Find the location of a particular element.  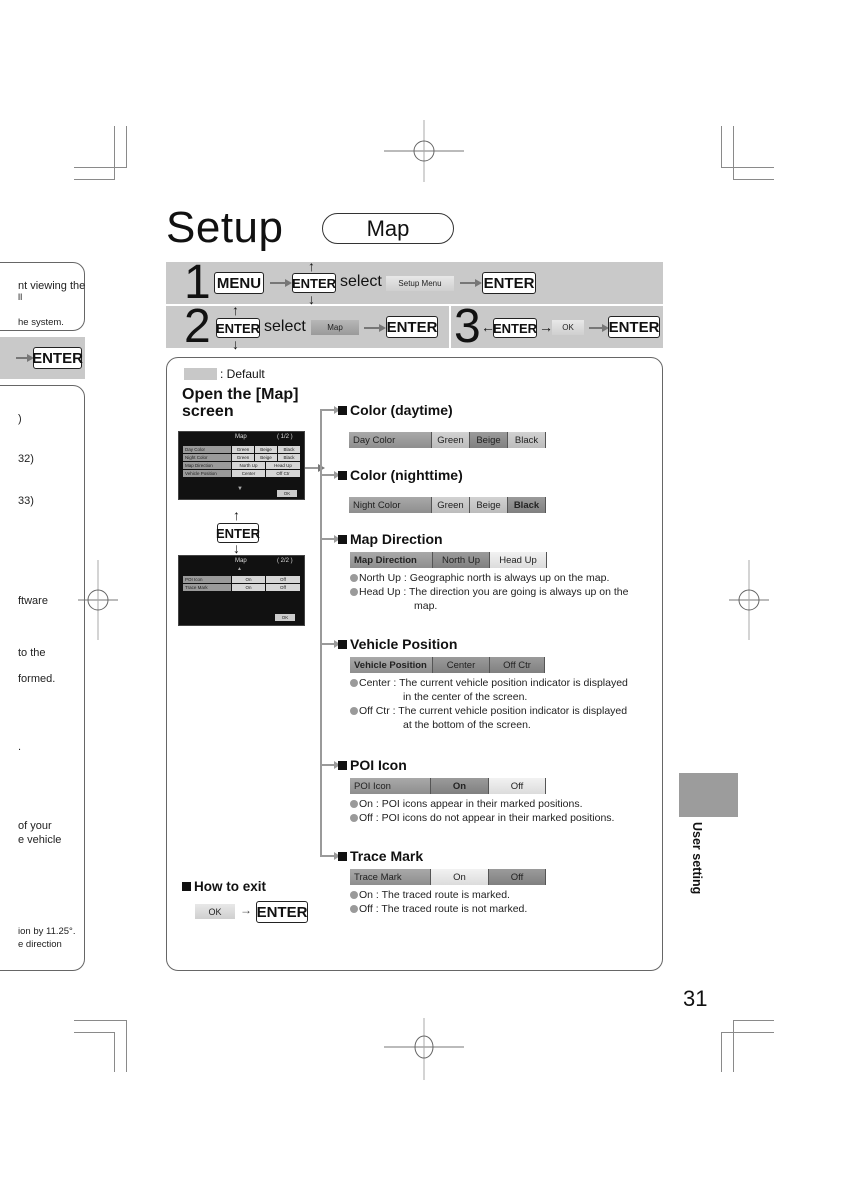

setting-bar-day-color: Day Color Green Beige Black is located at coordinates (447, 440).